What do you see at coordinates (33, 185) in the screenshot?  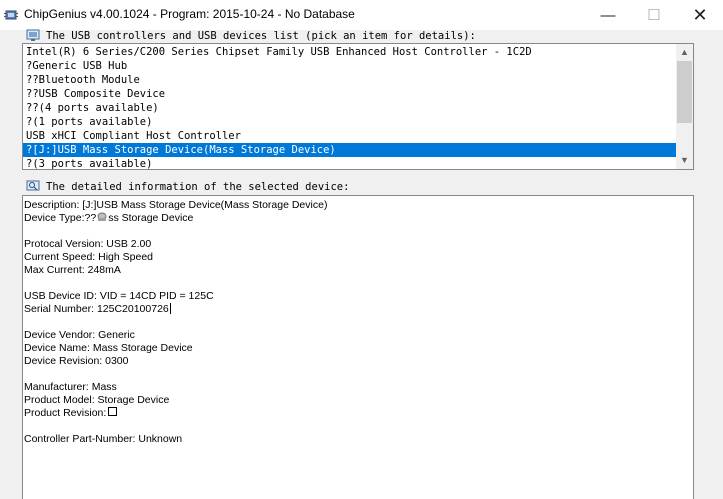 I see `device-details-icon` at bounding box center [33, 185].